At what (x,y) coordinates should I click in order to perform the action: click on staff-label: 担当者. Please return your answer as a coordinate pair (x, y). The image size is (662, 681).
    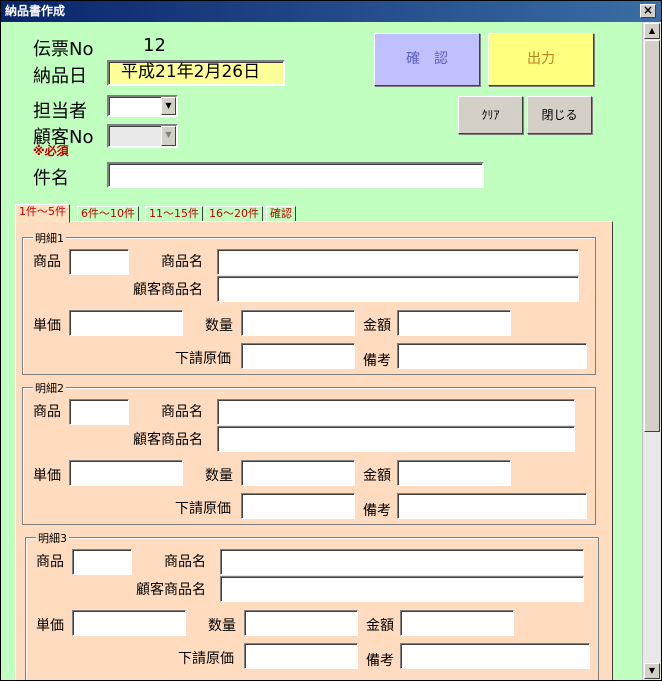
    Looking at the image, I should click on (60, 111).